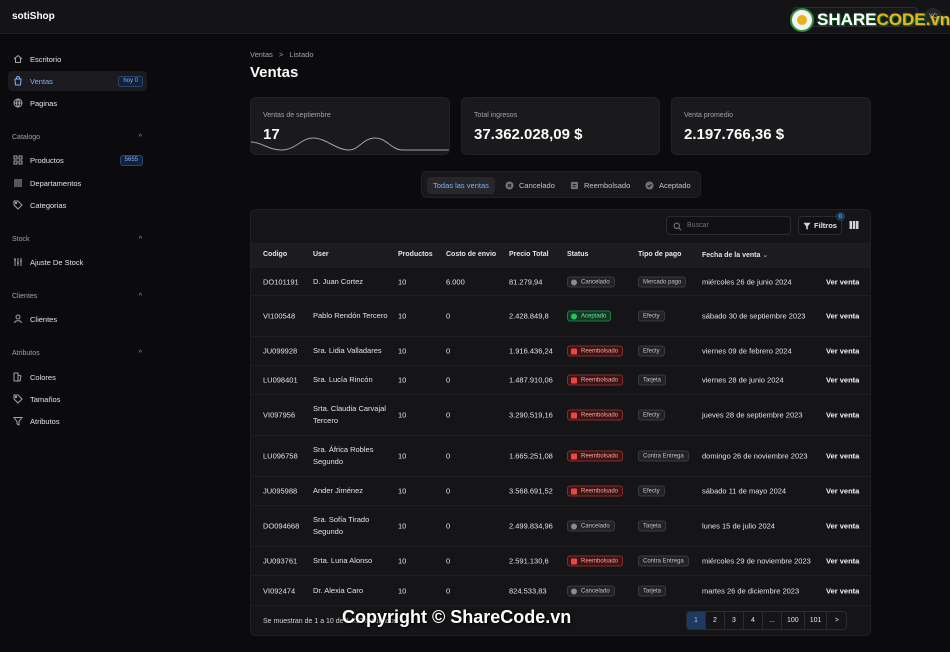  I want to click on sidebar-item-clientes: Clientes, so click(77, 319).